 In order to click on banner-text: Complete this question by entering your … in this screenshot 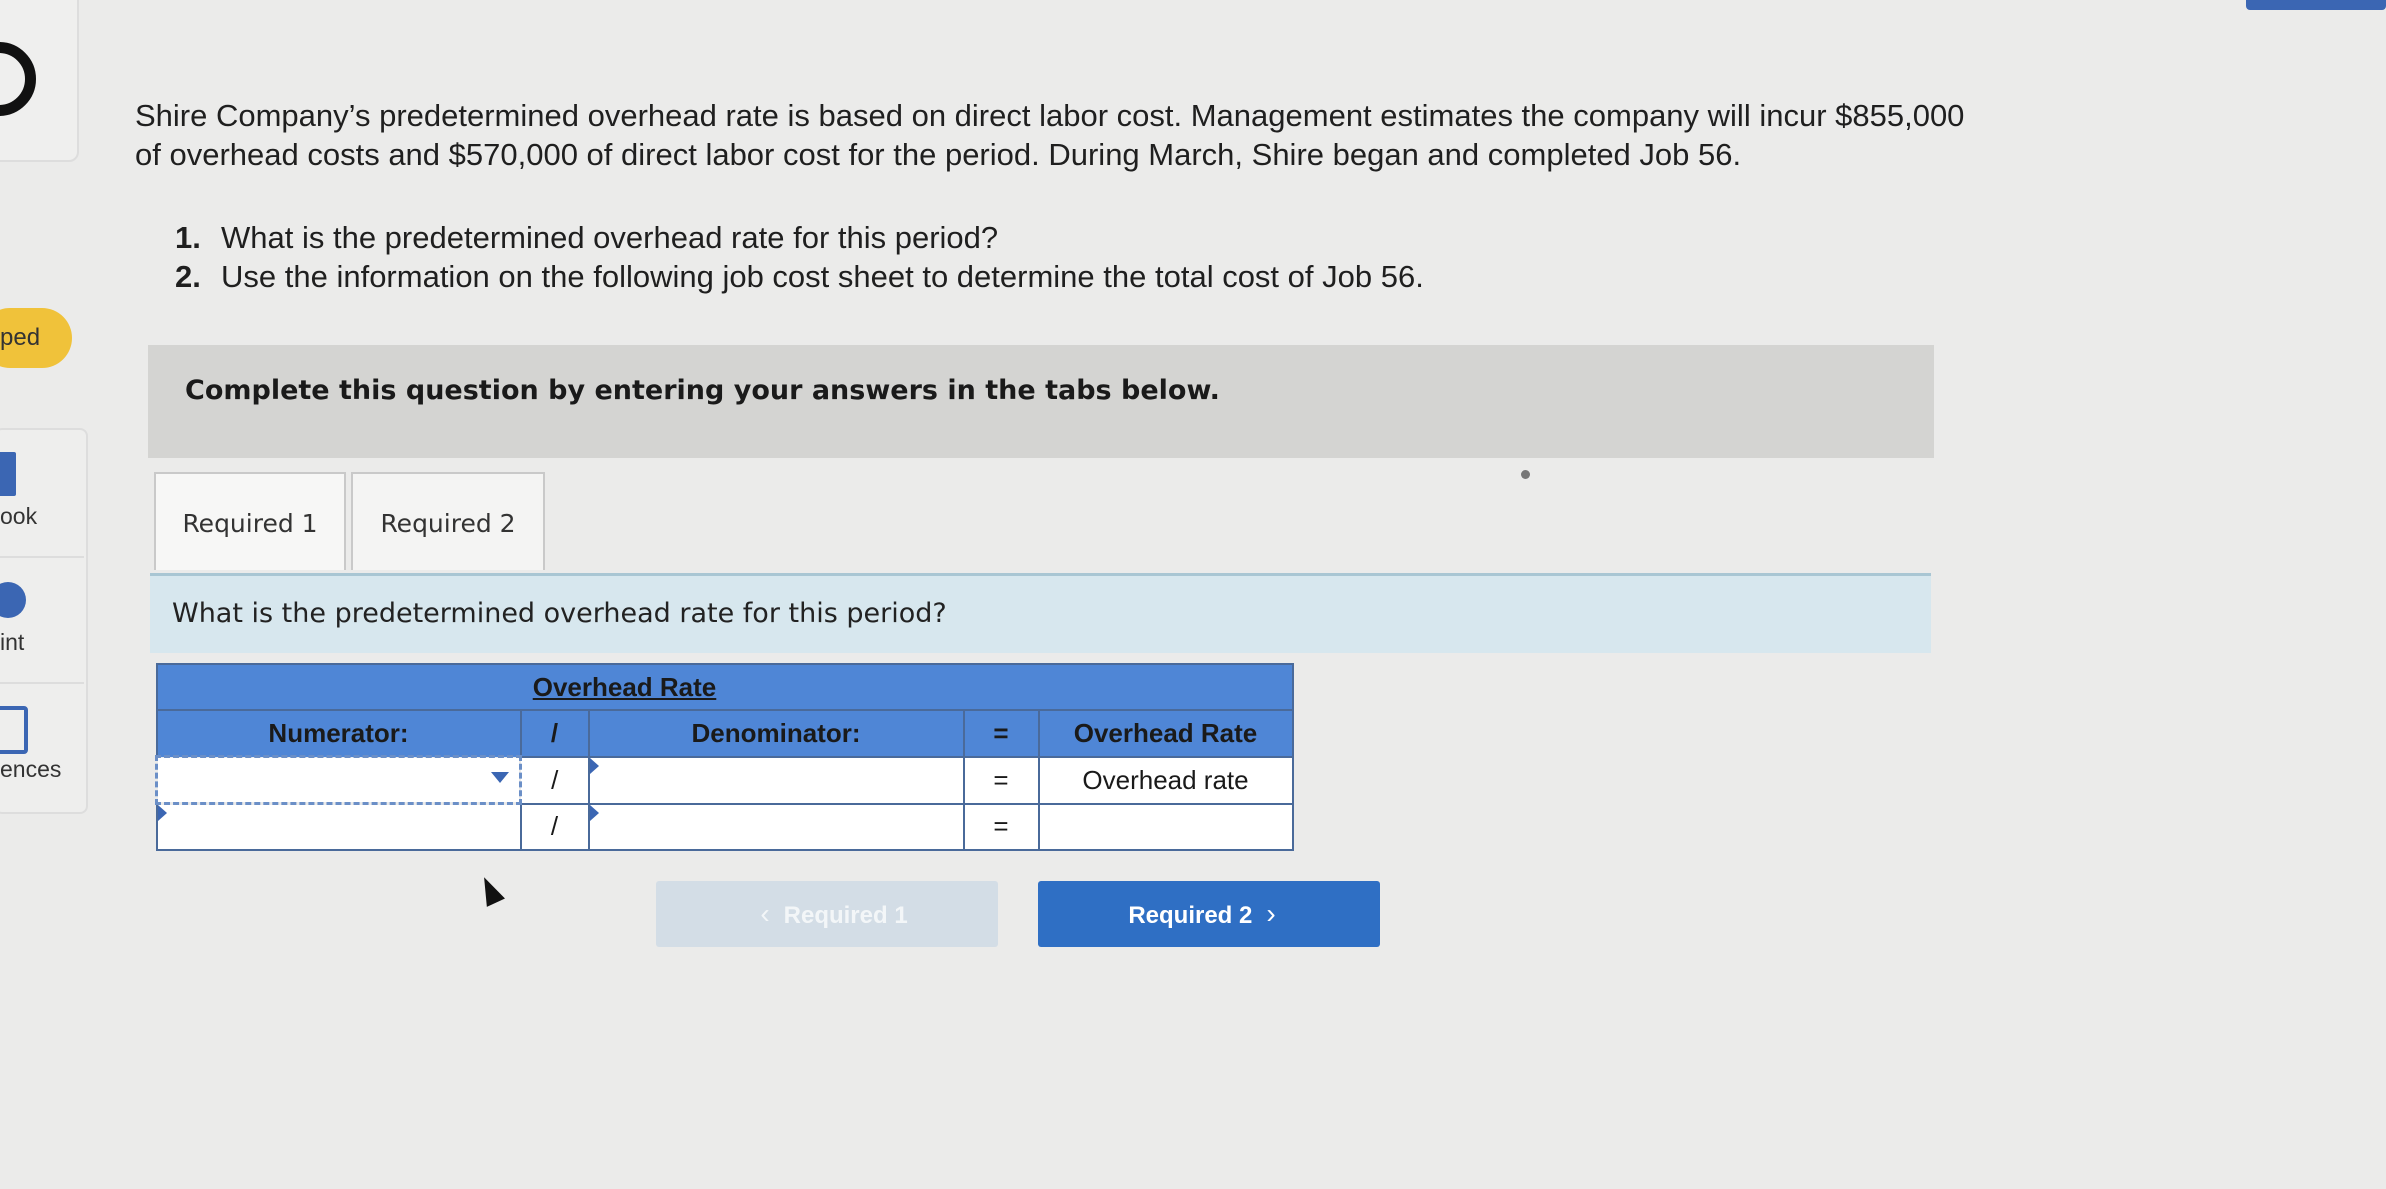, I will do `click(702, 390)`.